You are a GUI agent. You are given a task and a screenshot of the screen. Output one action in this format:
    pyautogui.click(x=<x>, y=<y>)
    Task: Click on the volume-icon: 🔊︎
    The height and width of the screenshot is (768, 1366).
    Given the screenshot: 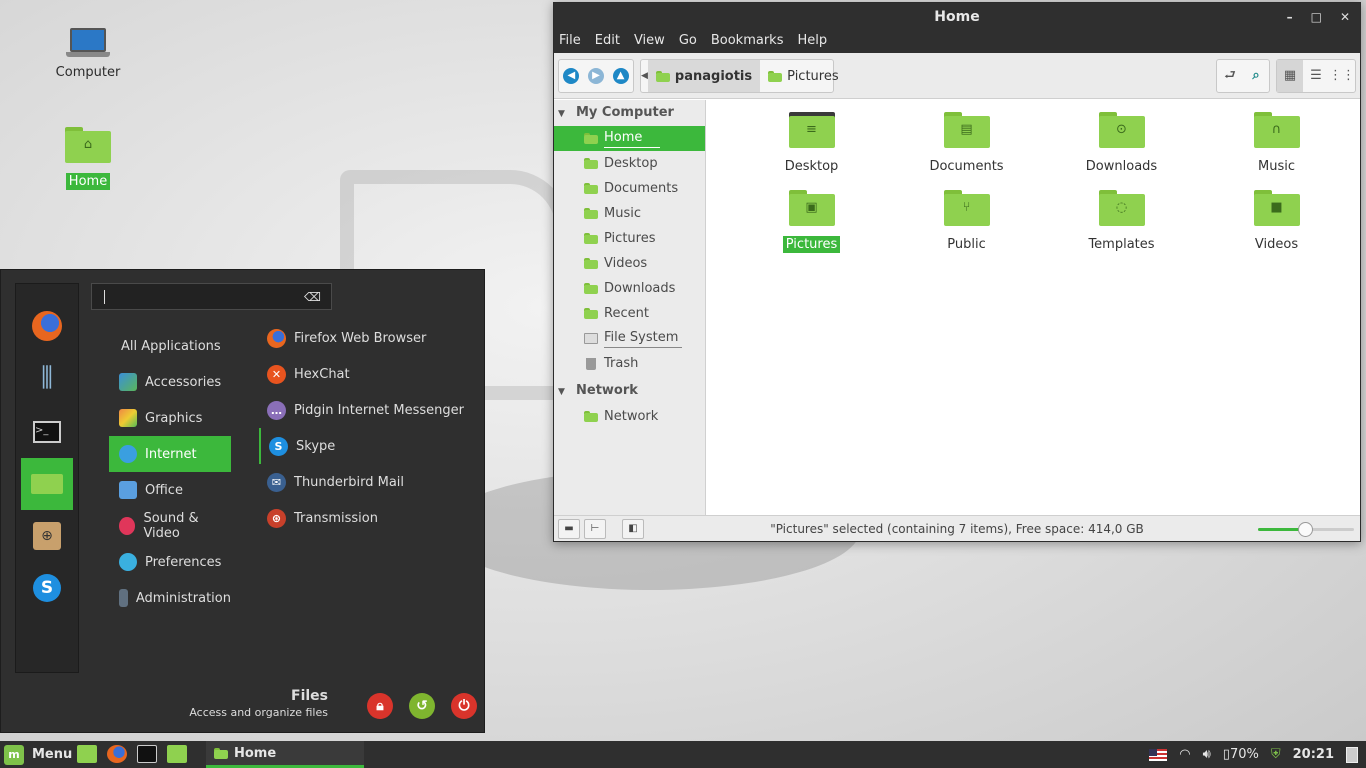 What is the action you would take?
    pyautogui.click(x=1207, y=754)
    